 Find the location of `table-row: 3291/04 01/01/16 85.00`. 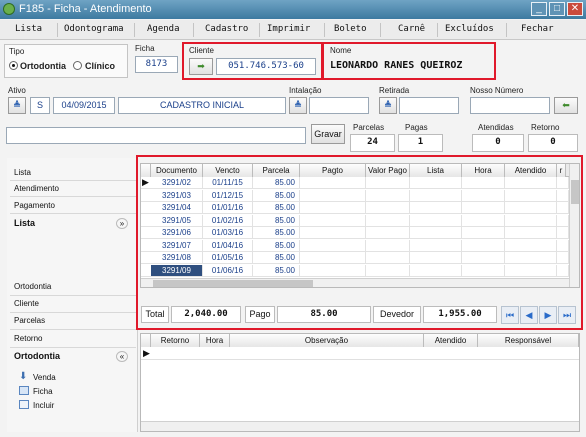

table-row: 3291/04 01/01/16 85.00 is located at coordinates (355, 208).